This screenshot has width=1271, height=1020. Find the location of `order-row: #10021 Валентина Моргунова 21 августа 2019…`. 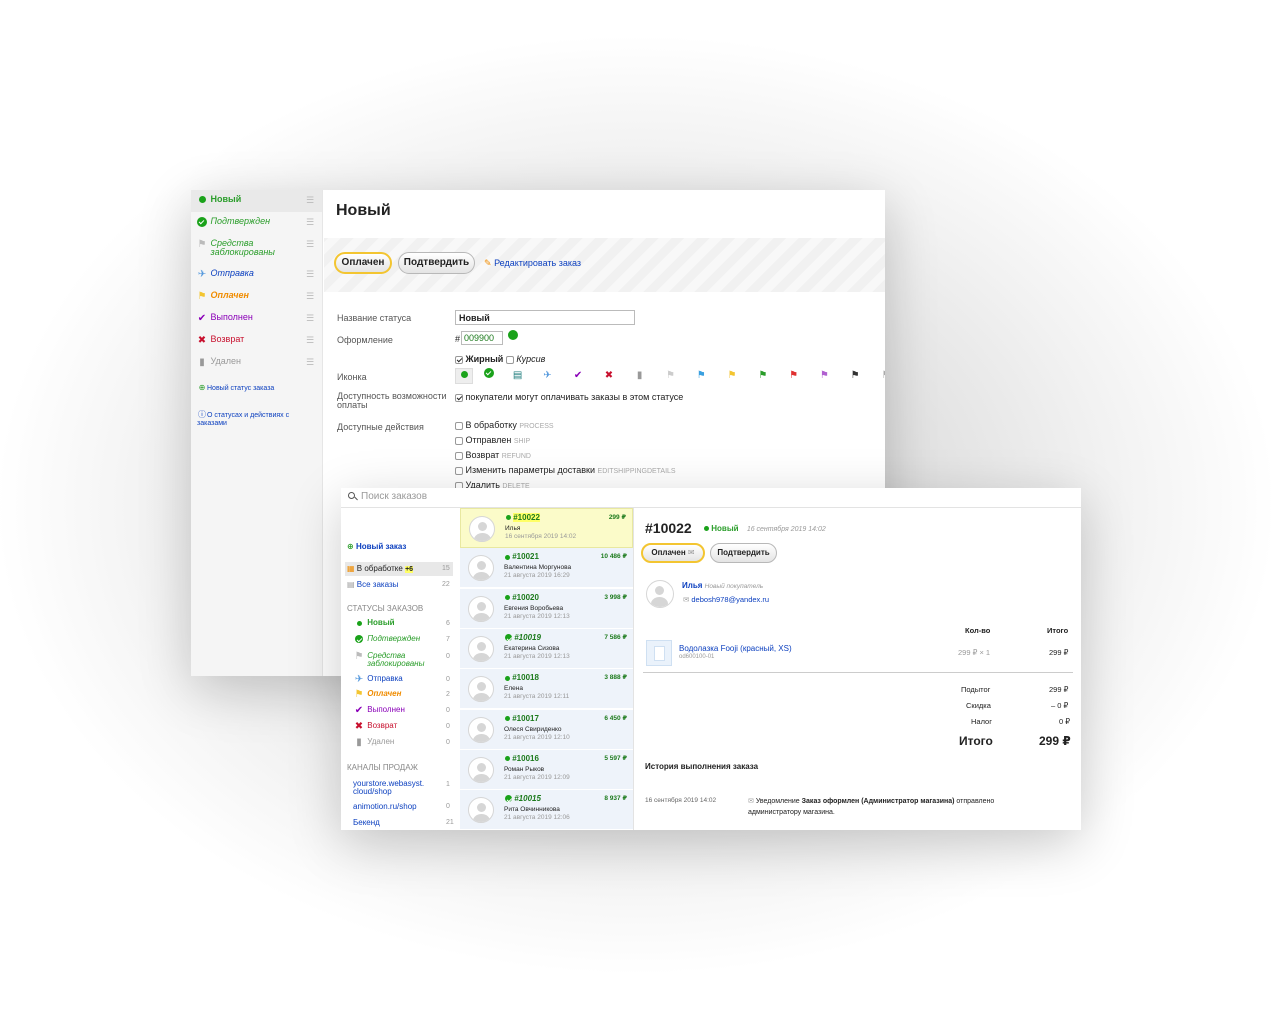

order-row: #10021 Валентина Моргунова 21 августа 2019… is located at coordinates (546, 568).